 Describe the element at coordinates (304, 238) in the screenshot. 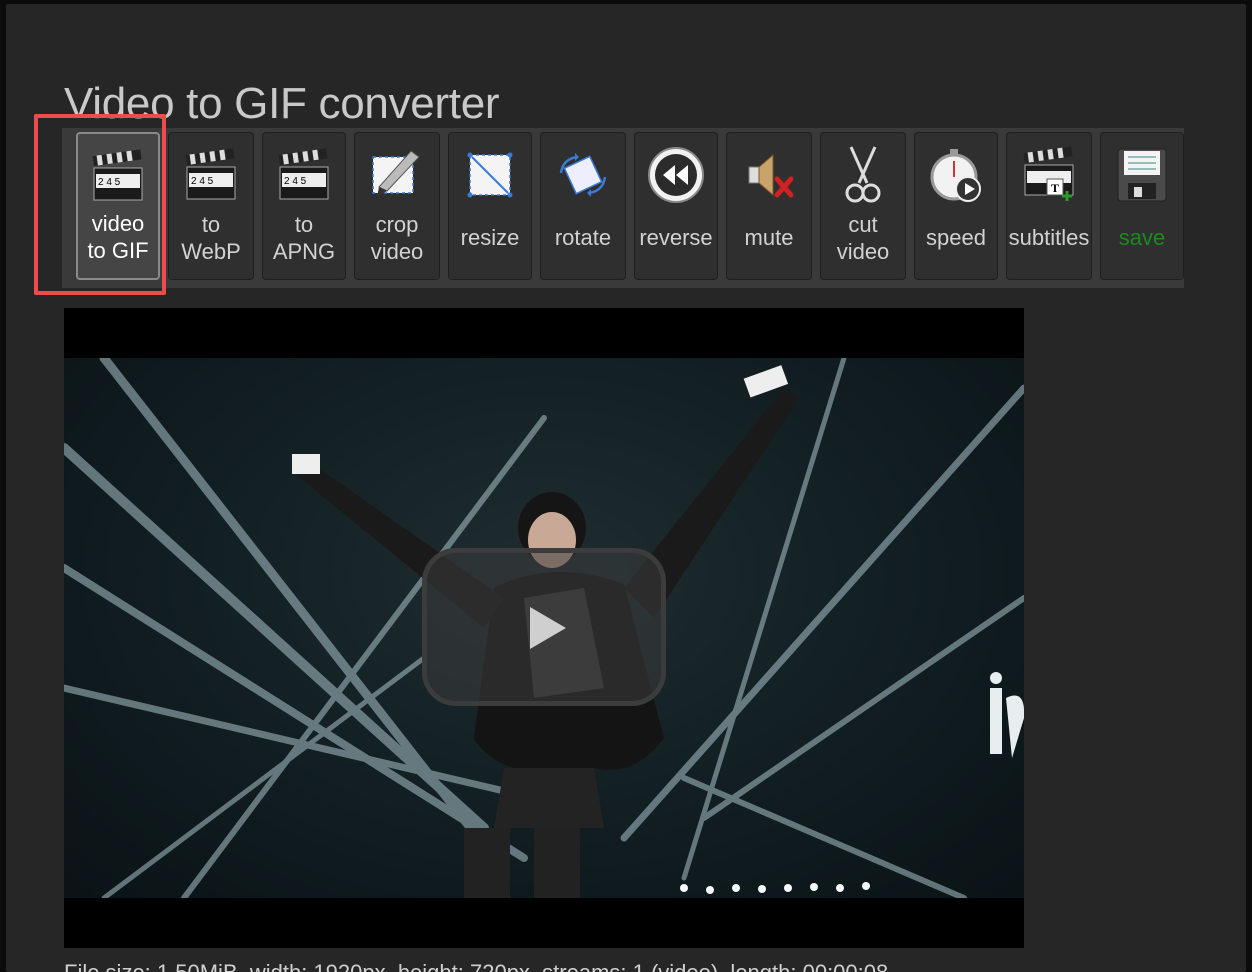

I see `tool-label: to APNG` at that location.